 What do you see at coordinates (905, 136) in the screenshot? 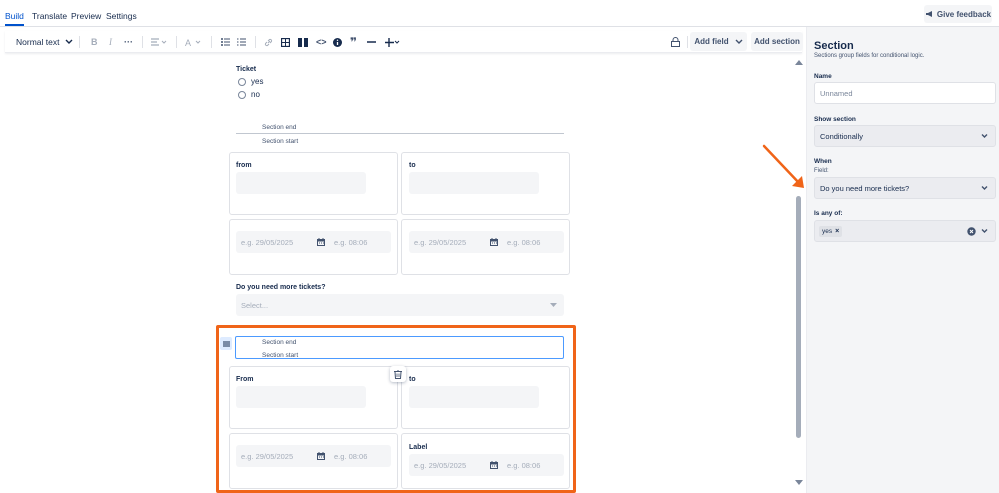
I see `show-section-select: Conditionally` at bounding box center [905, 136].